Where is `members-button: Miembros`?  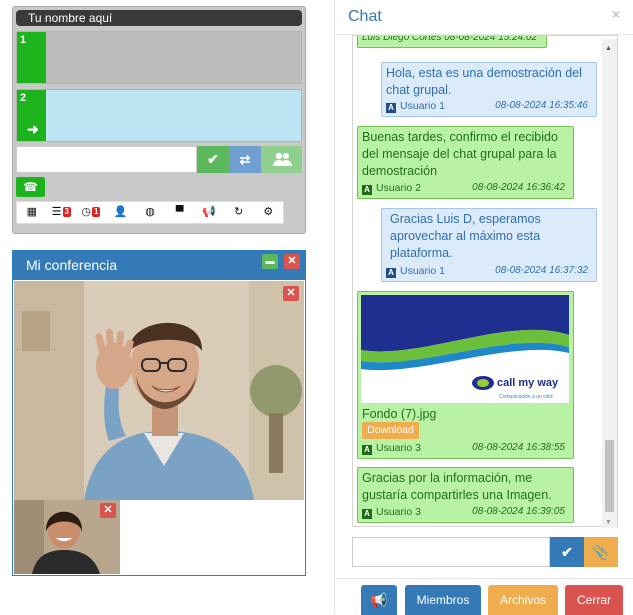
members-button: Miembros is located at coordinates (443, 600).